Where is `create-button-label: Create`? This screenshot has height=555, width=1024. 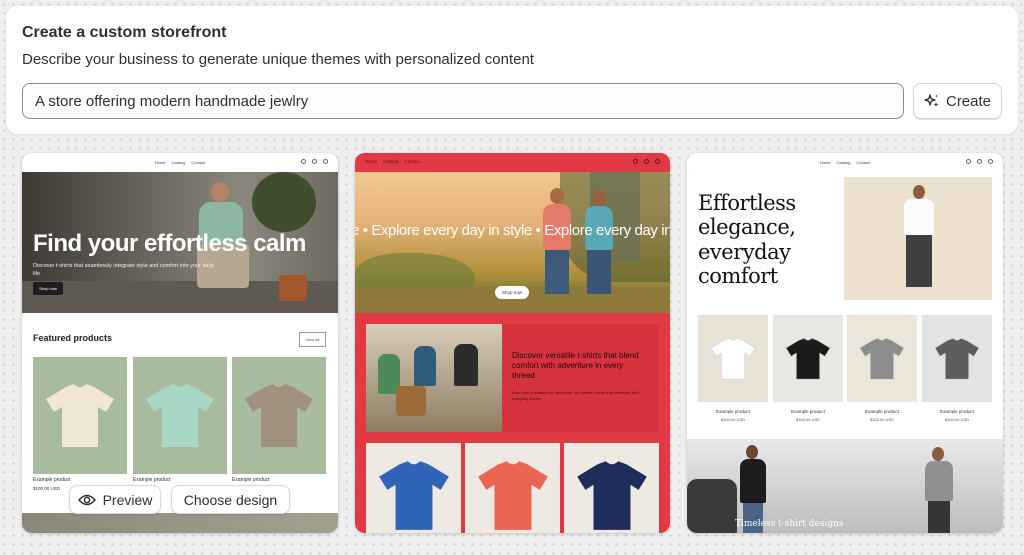
create-button-label: Create is located at coordinates (968, 101).